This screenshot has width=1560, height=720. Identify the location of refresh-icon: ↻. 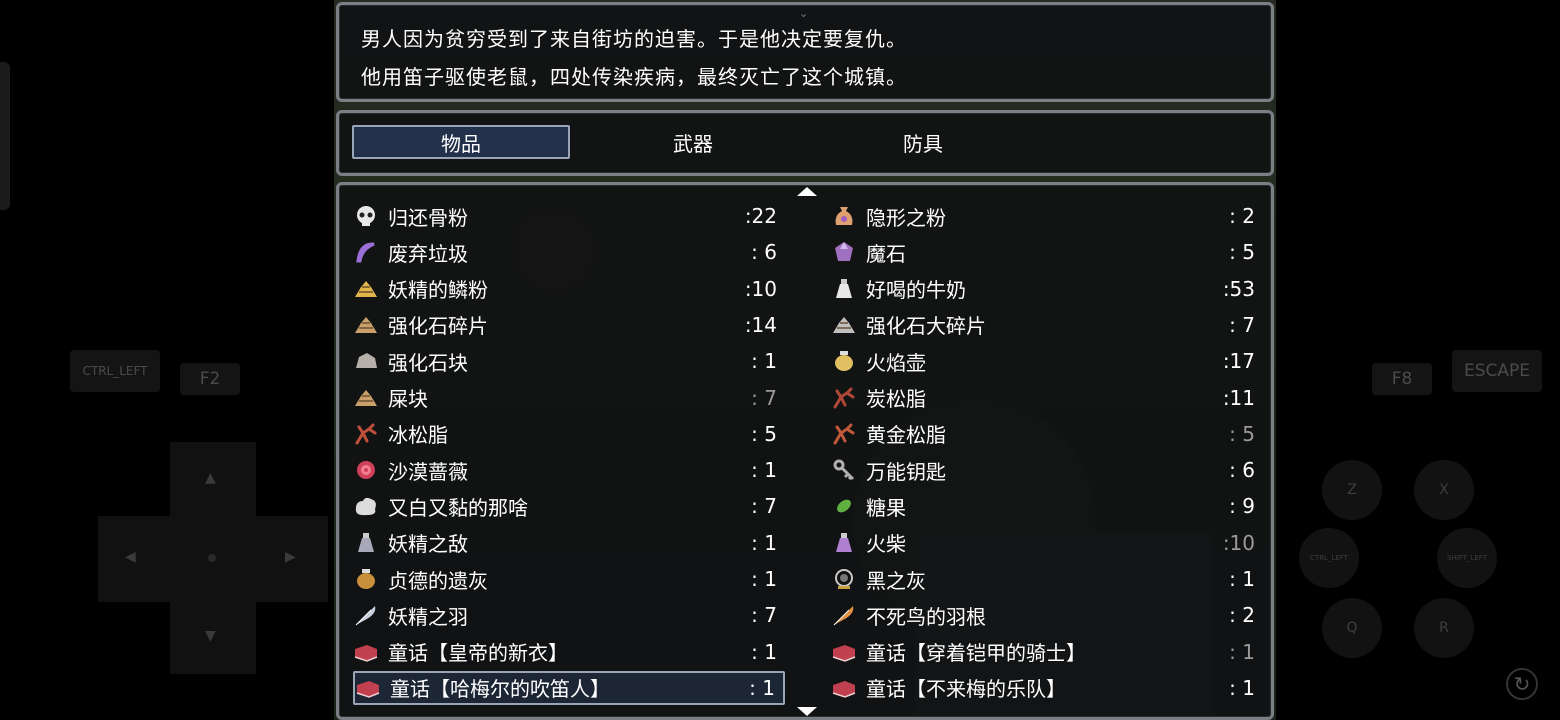
(1522, 684).